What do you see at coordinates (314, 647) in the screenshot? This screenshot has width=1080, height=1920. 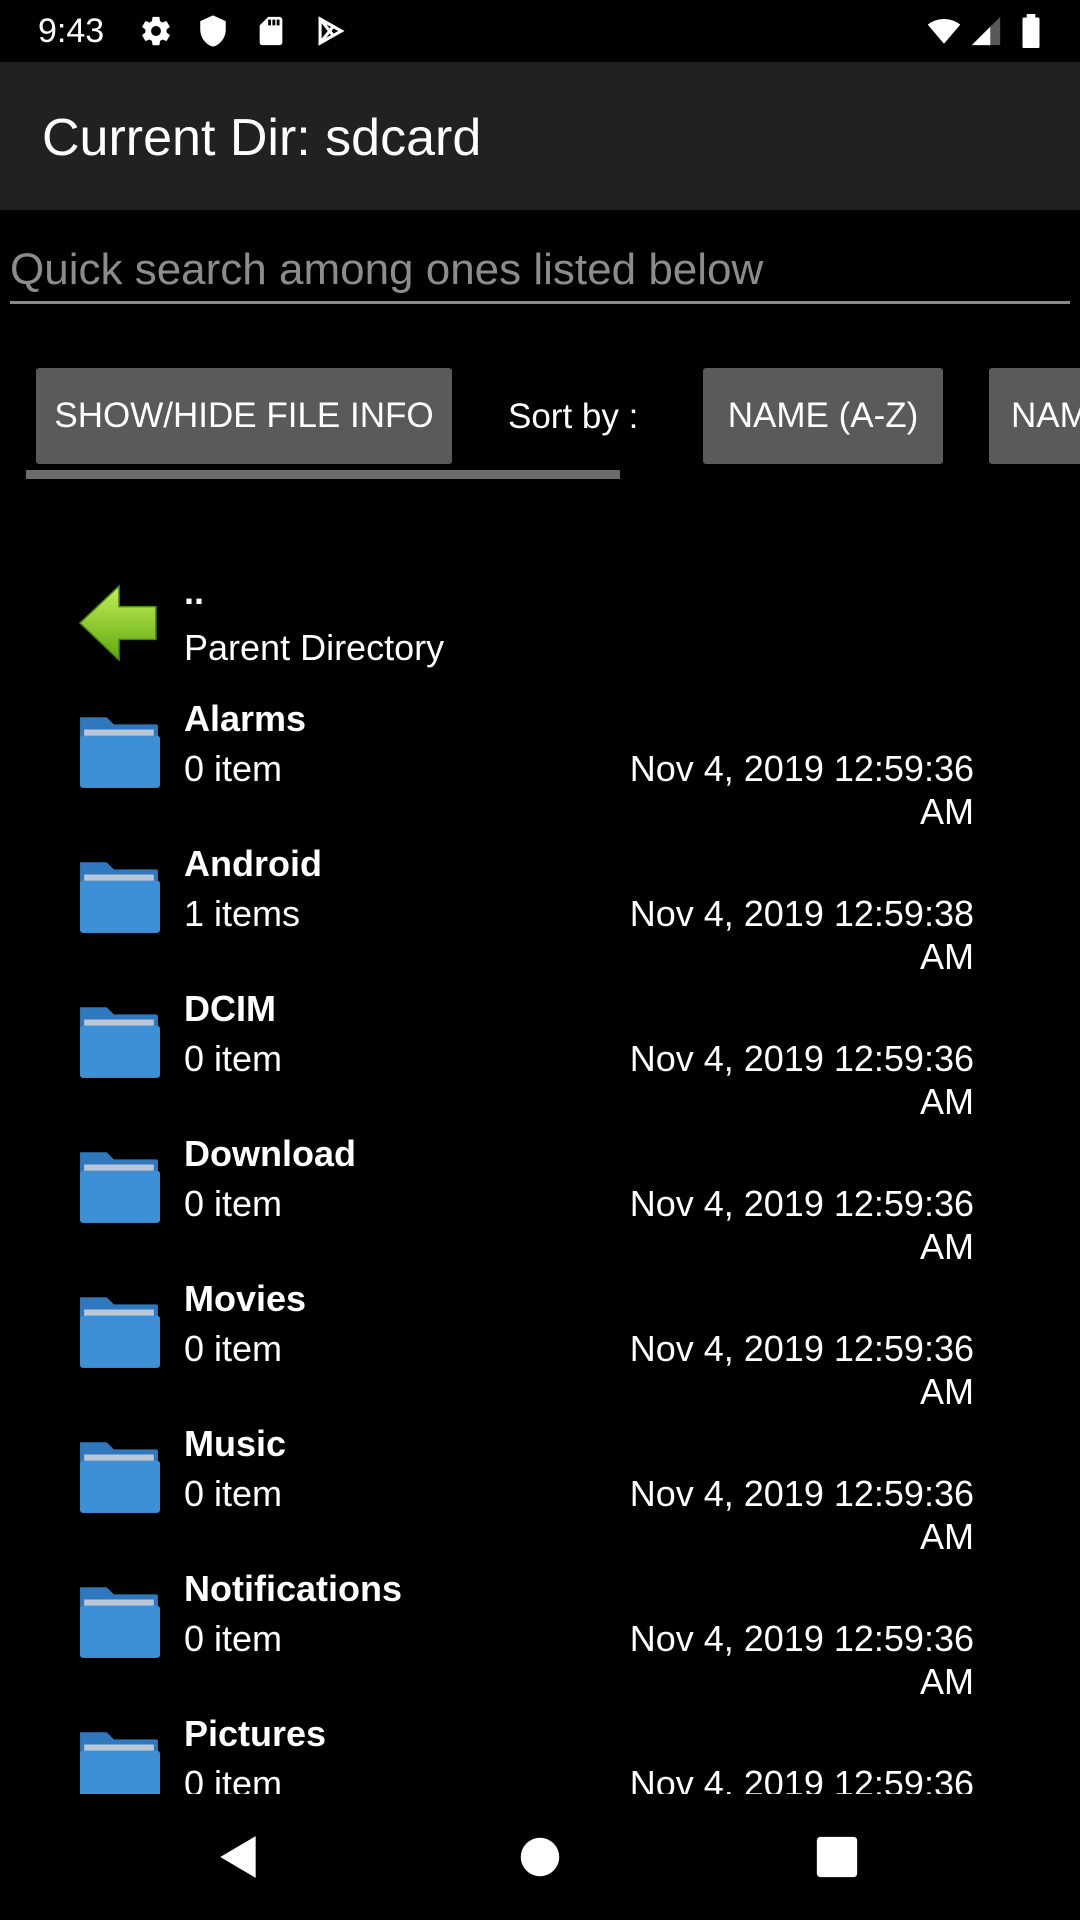 I see `parent-directory-label: Parent Directory` at bounding box center [314, 647].